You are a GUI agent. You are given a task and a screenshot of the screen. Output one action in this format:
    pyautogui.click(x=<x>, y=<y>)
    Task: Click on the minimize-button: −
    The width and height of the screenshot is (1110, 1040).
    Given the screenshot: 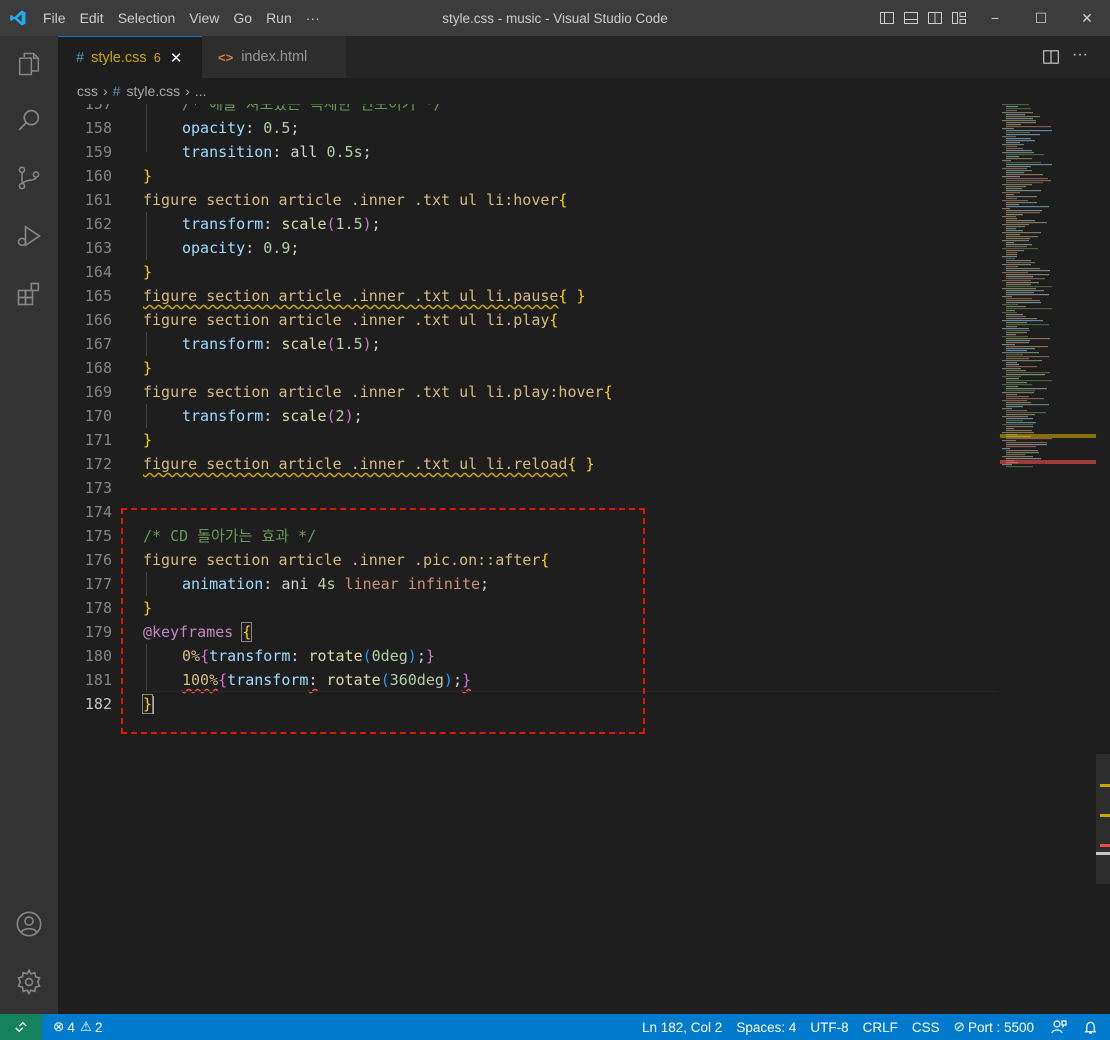 What is the action you would take?
    pyautogui.click(x=995, y=18)
    